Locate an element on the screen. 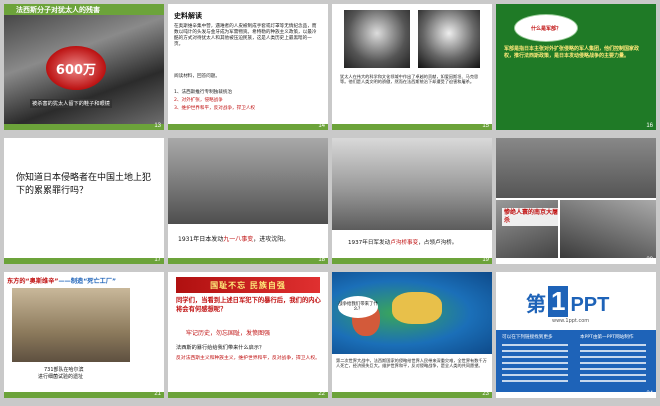  slide-20: 惨绝人寰的南京大屠杀 20 is located at coordinates (576, 201).